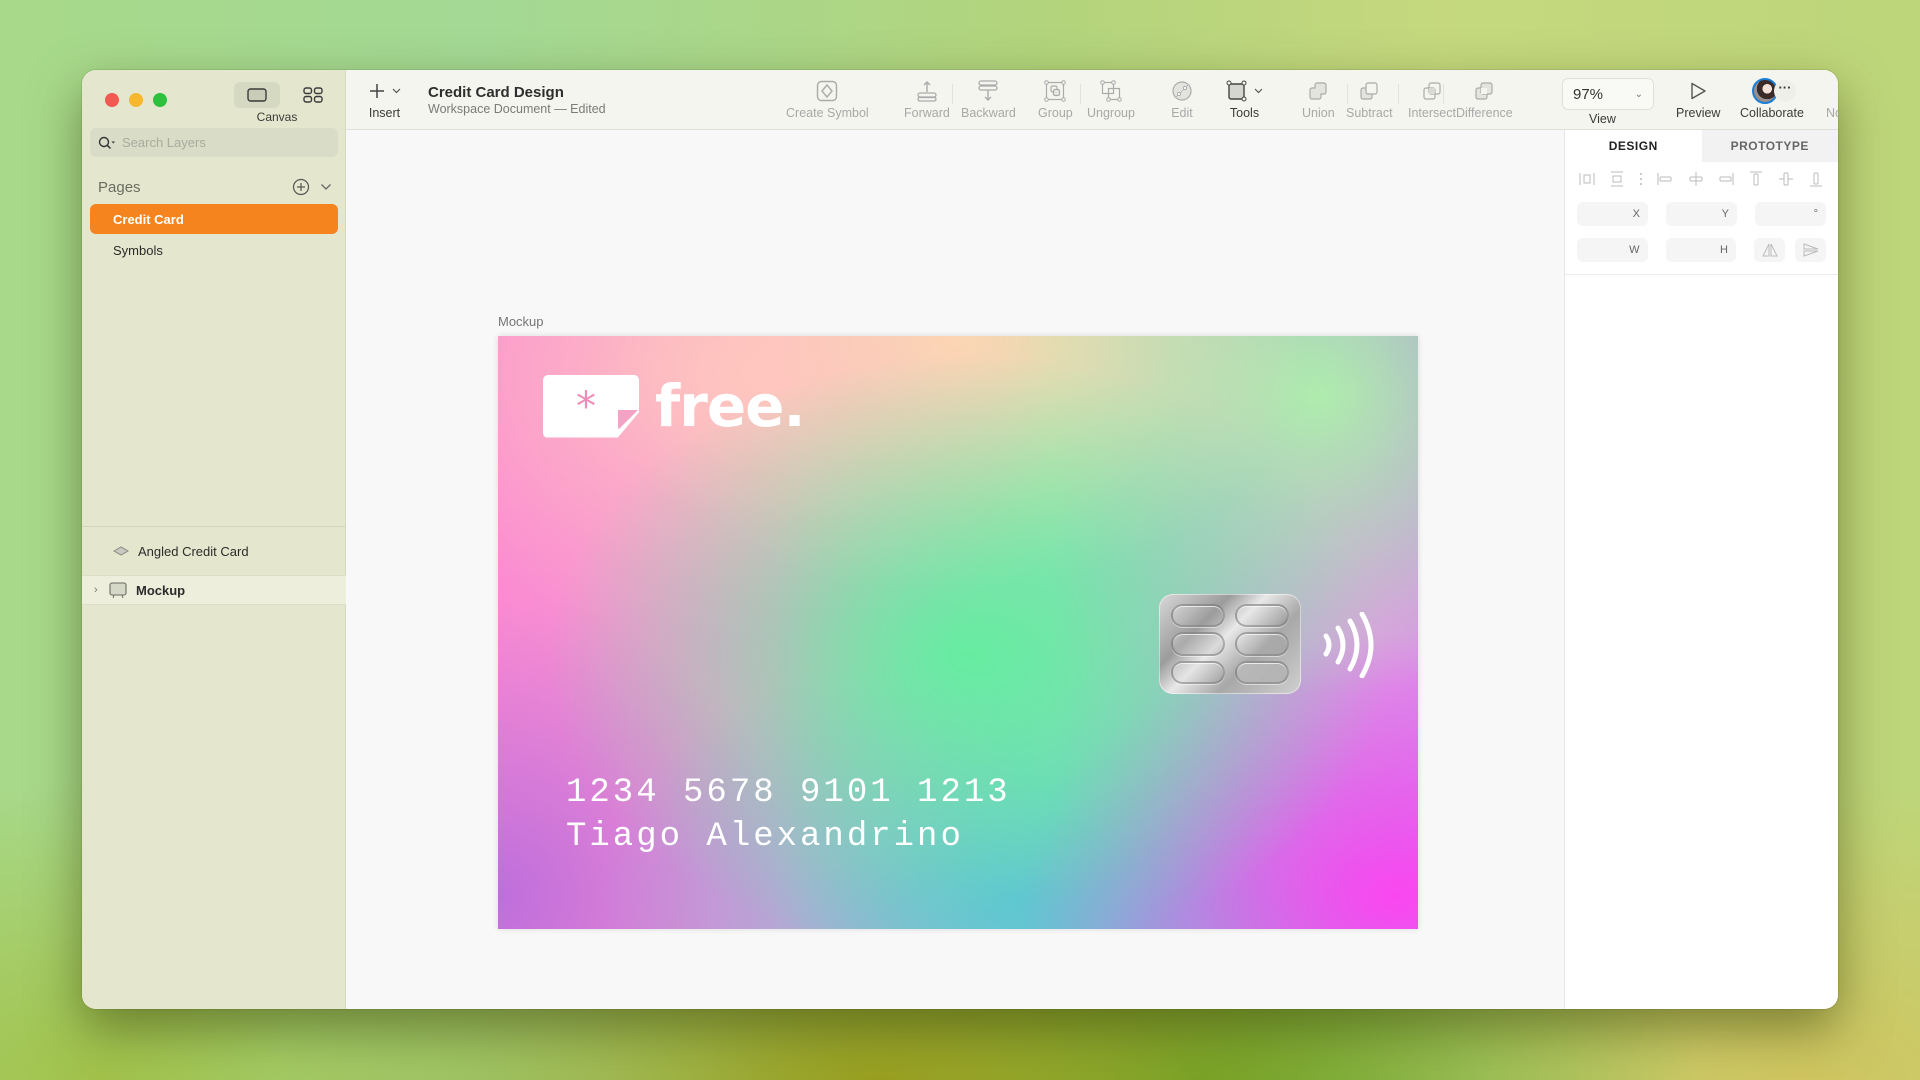 Image resolution: width=1920 pixels, height=1080 pixels. I want to click on brand-wordmark: free., so click(730, 406).